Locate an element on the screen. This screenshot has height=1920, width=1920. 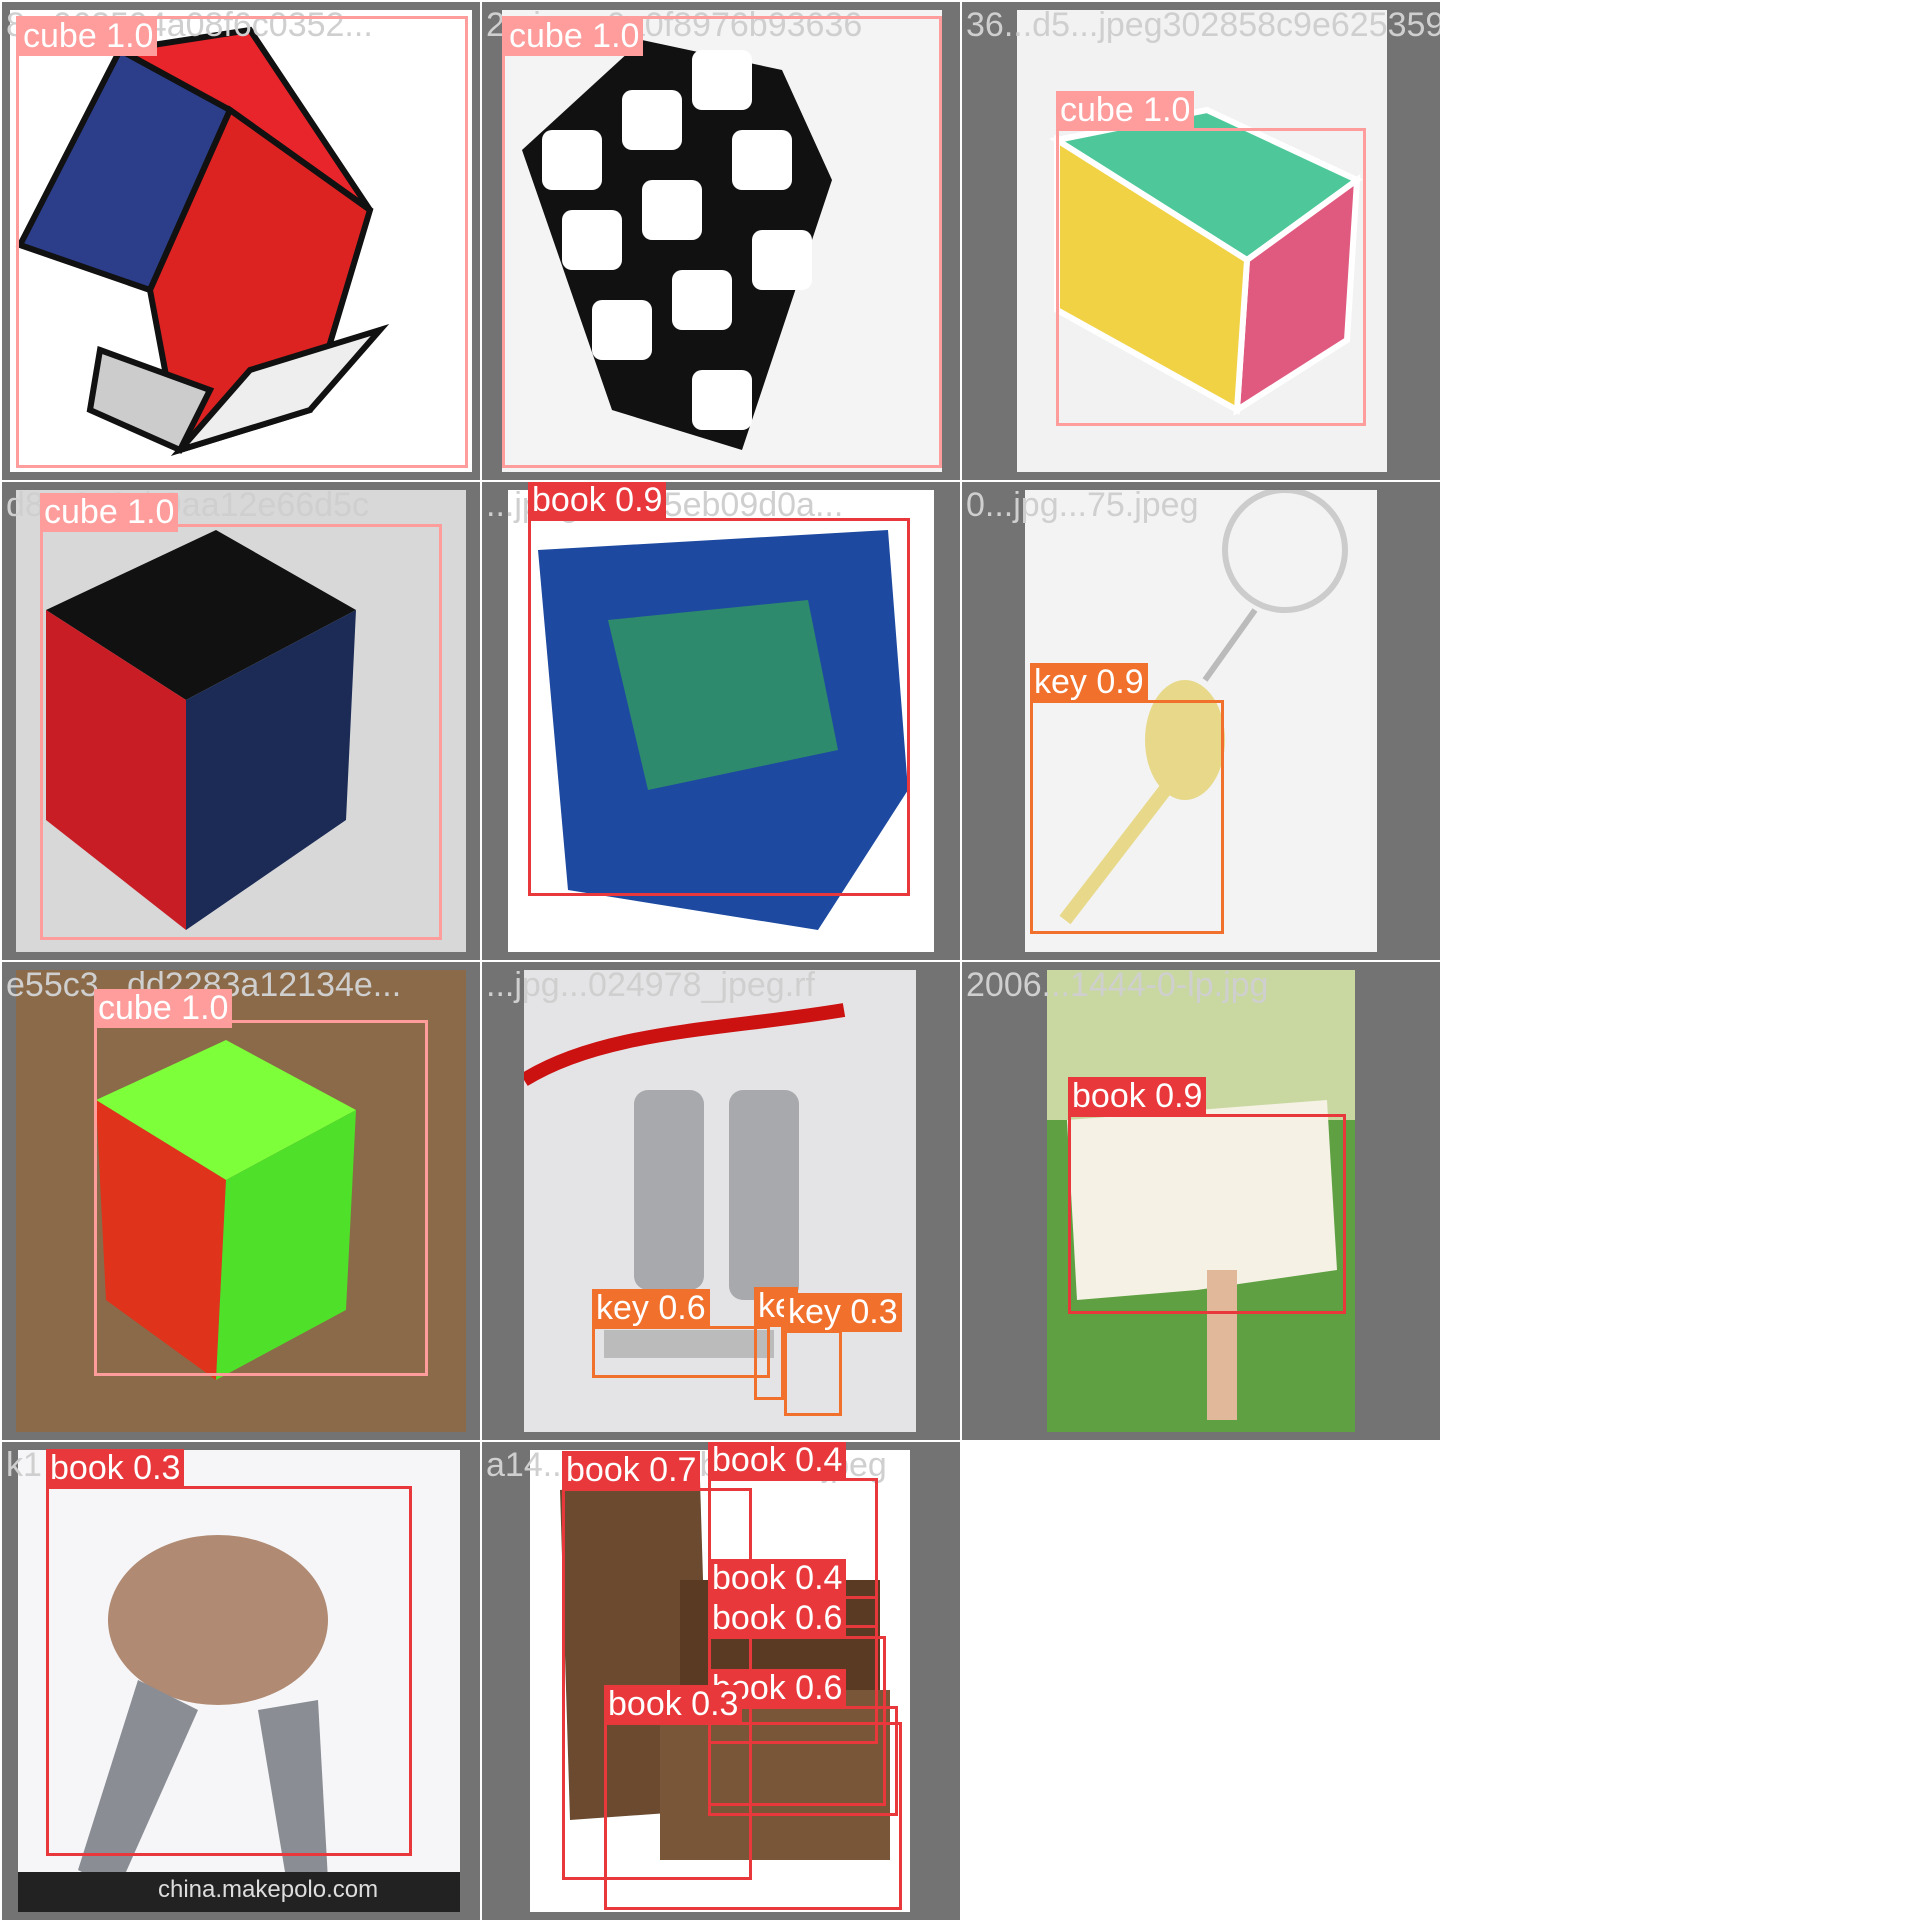
result-tile: ...jpeg...71a5eb09d0a... book 0.9 is located at coordinates (721, 721).